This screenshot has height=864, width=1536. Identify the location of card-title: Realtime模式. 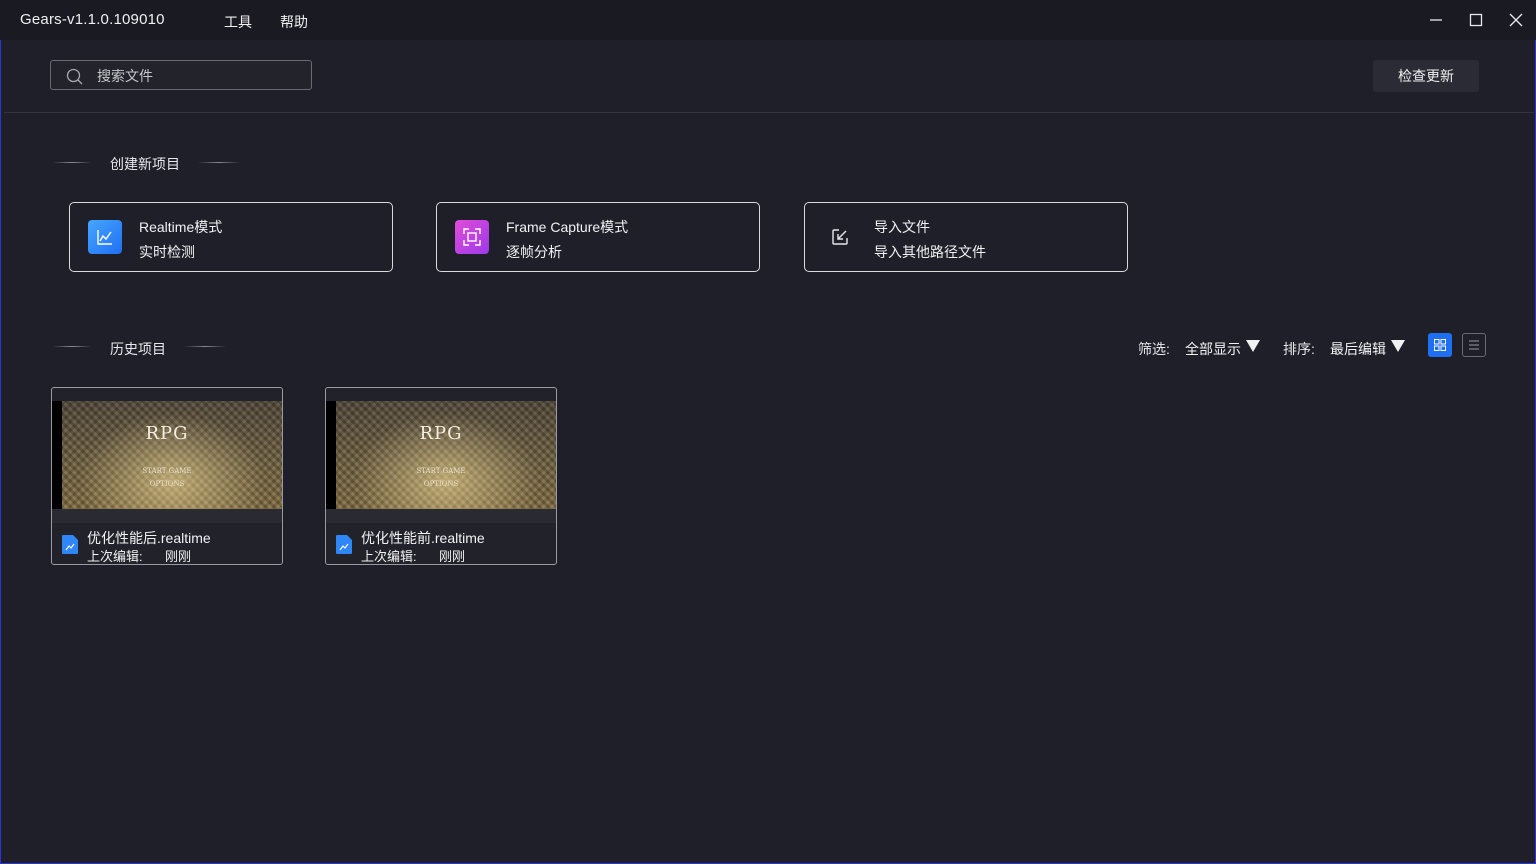
(181, 227).